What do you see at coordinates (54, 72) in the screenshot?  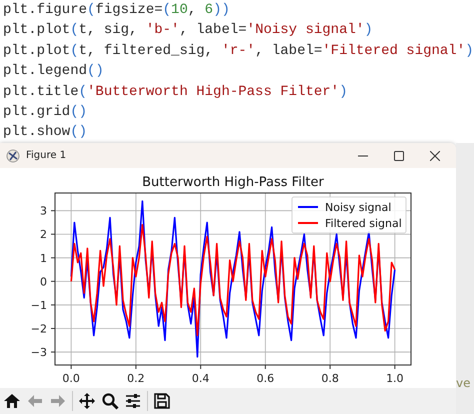 I see `code-line: plt.legend()` at bounding box center [54, 72].